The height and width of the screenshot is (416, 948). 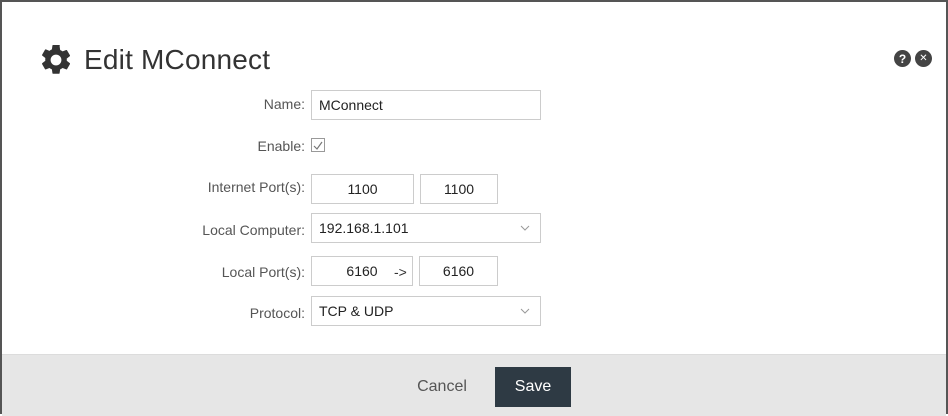 I want to click on help-icon: ?, so click(x=902, y=58).